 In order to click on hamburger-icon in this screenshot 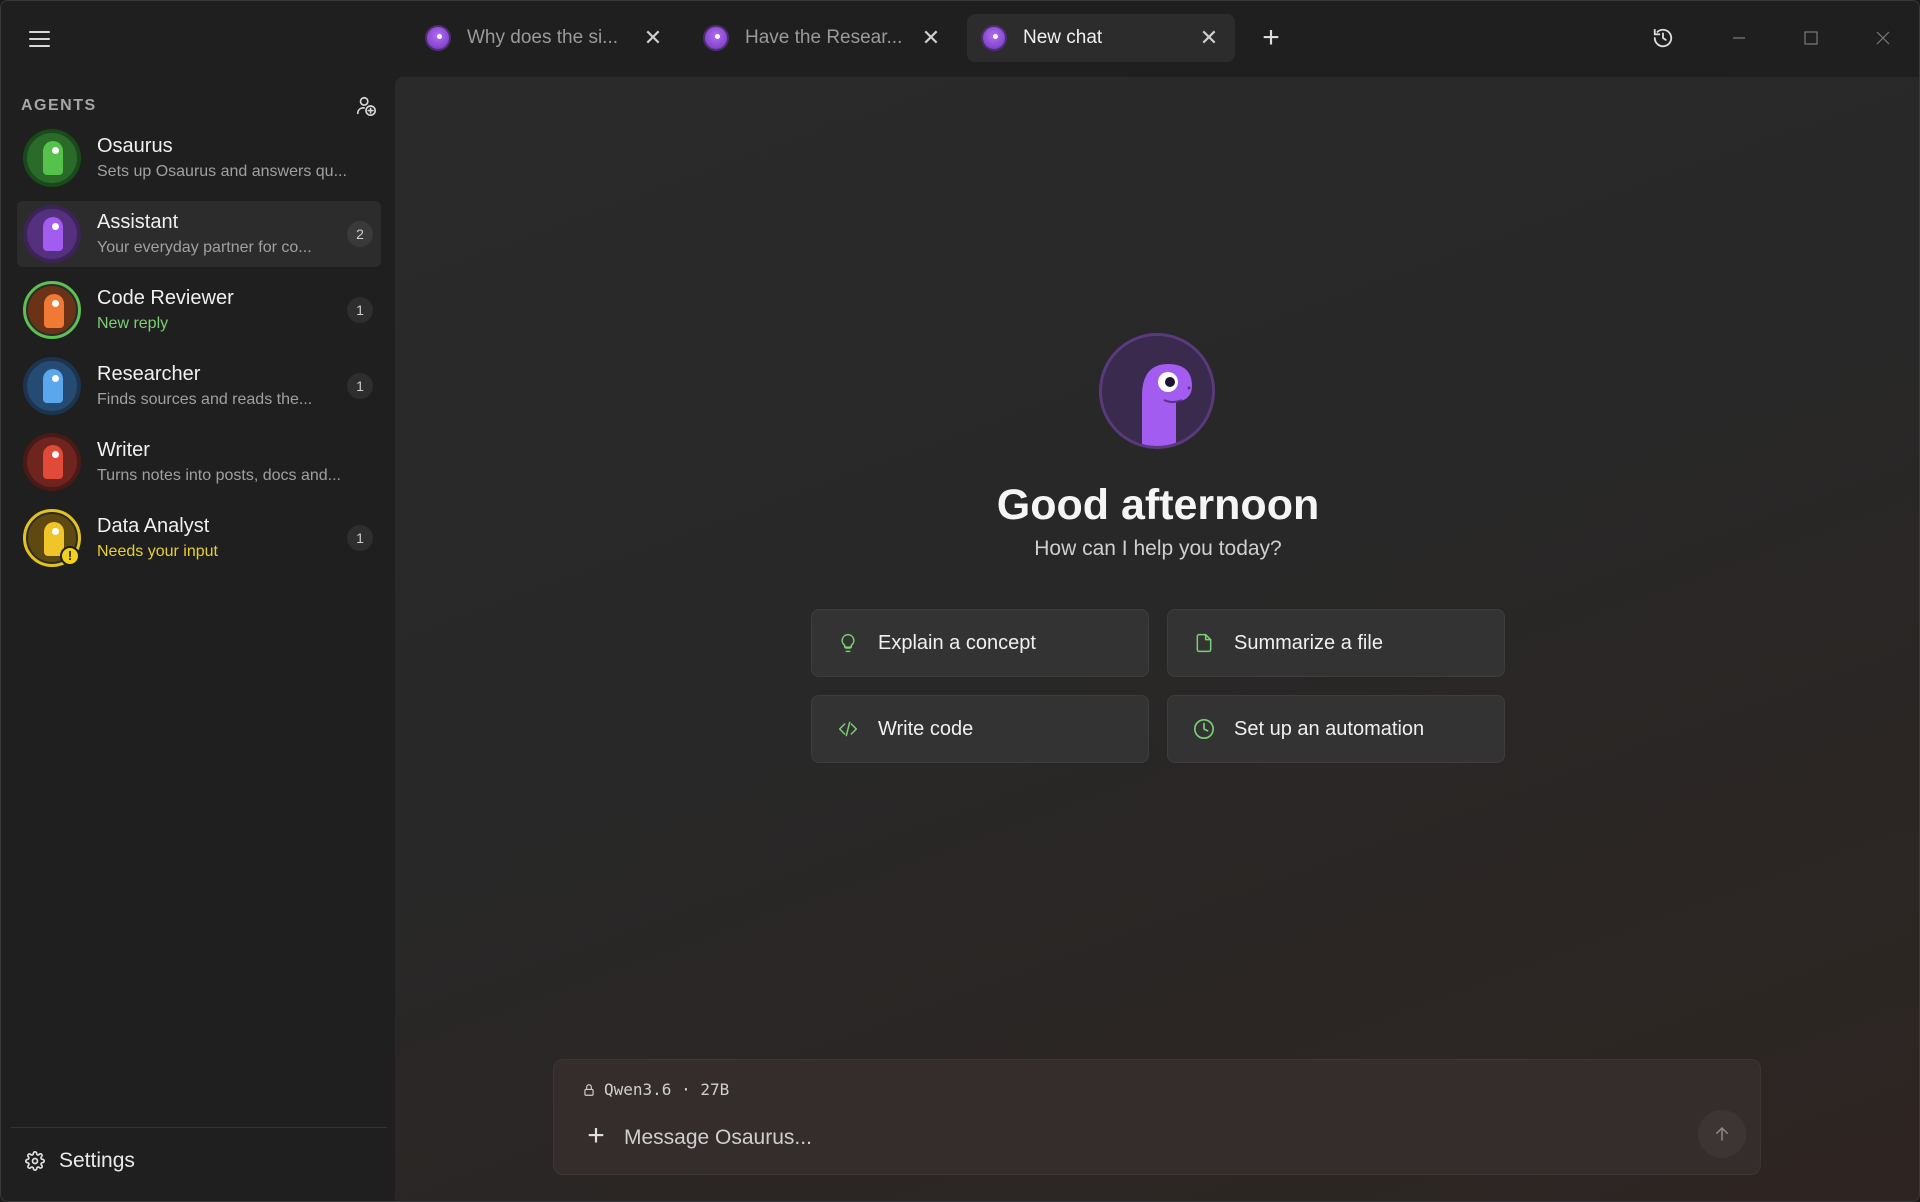, I will do `click(39, 39)`.